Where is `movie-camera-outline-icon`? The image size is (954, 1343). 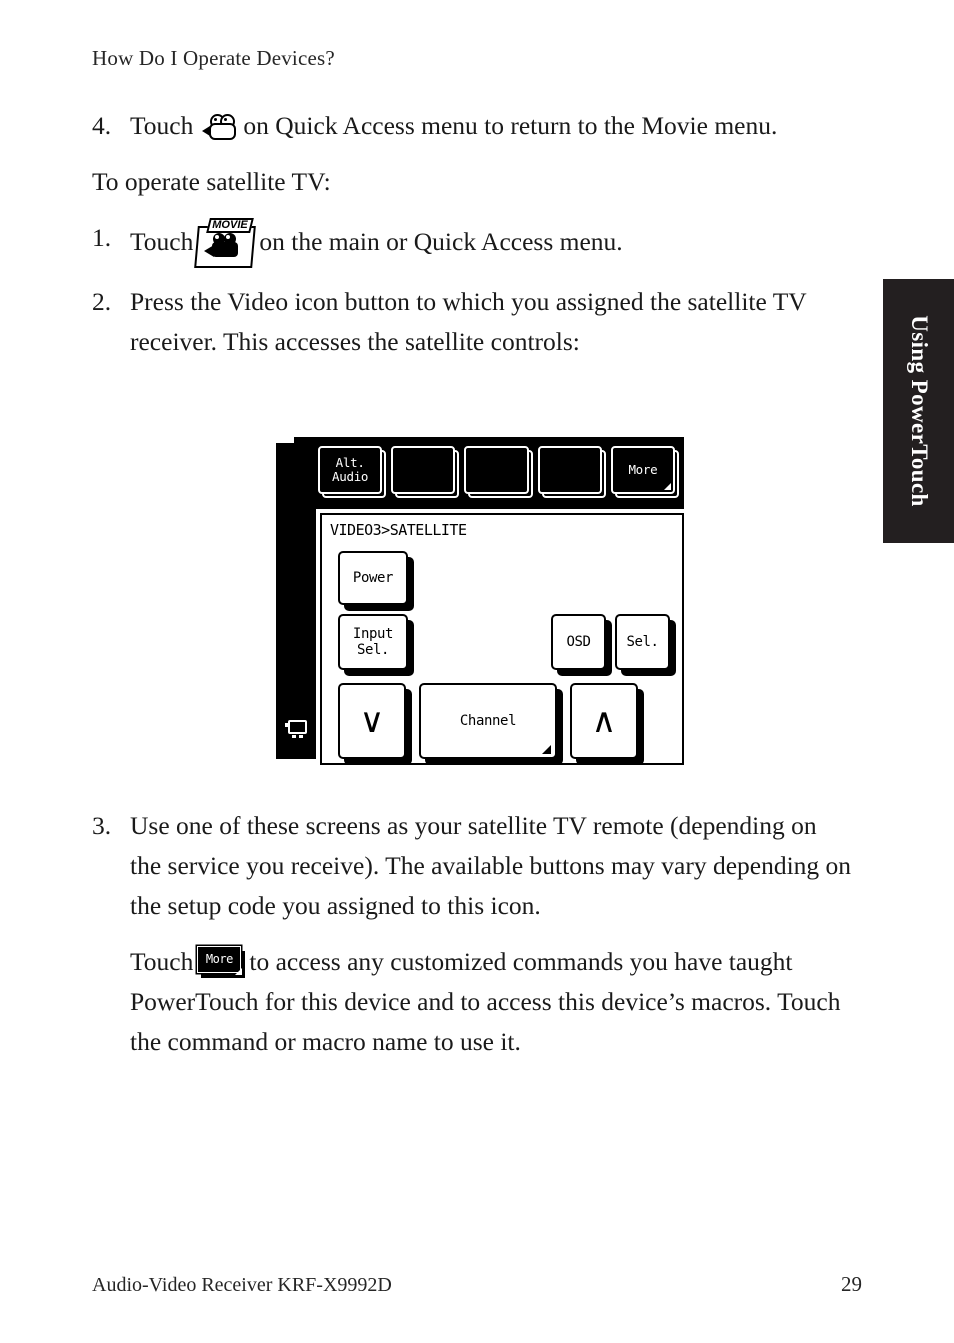 movie-camera-outline-icon is located at coordinates (219, 127).